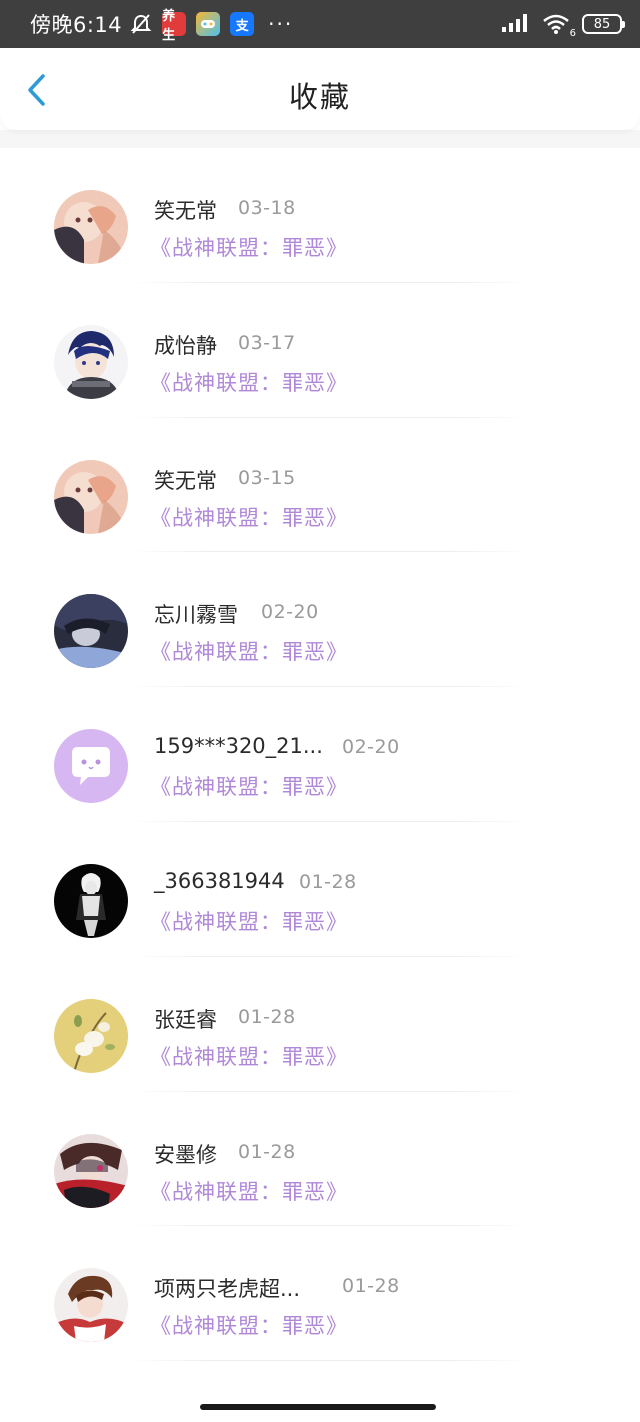 Image resolution: width=640 pixels, height=1422 pixels. What do you see at coordinates (318, 1407) in the screenshot?
I see `home-indicator` at bounding box center [318, 1407].